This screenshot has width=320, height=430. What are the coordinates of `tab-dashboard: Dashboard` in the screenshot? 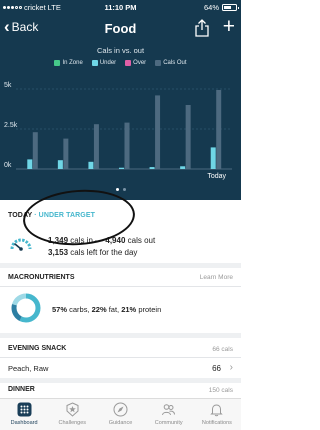 It's located at (24, 414).